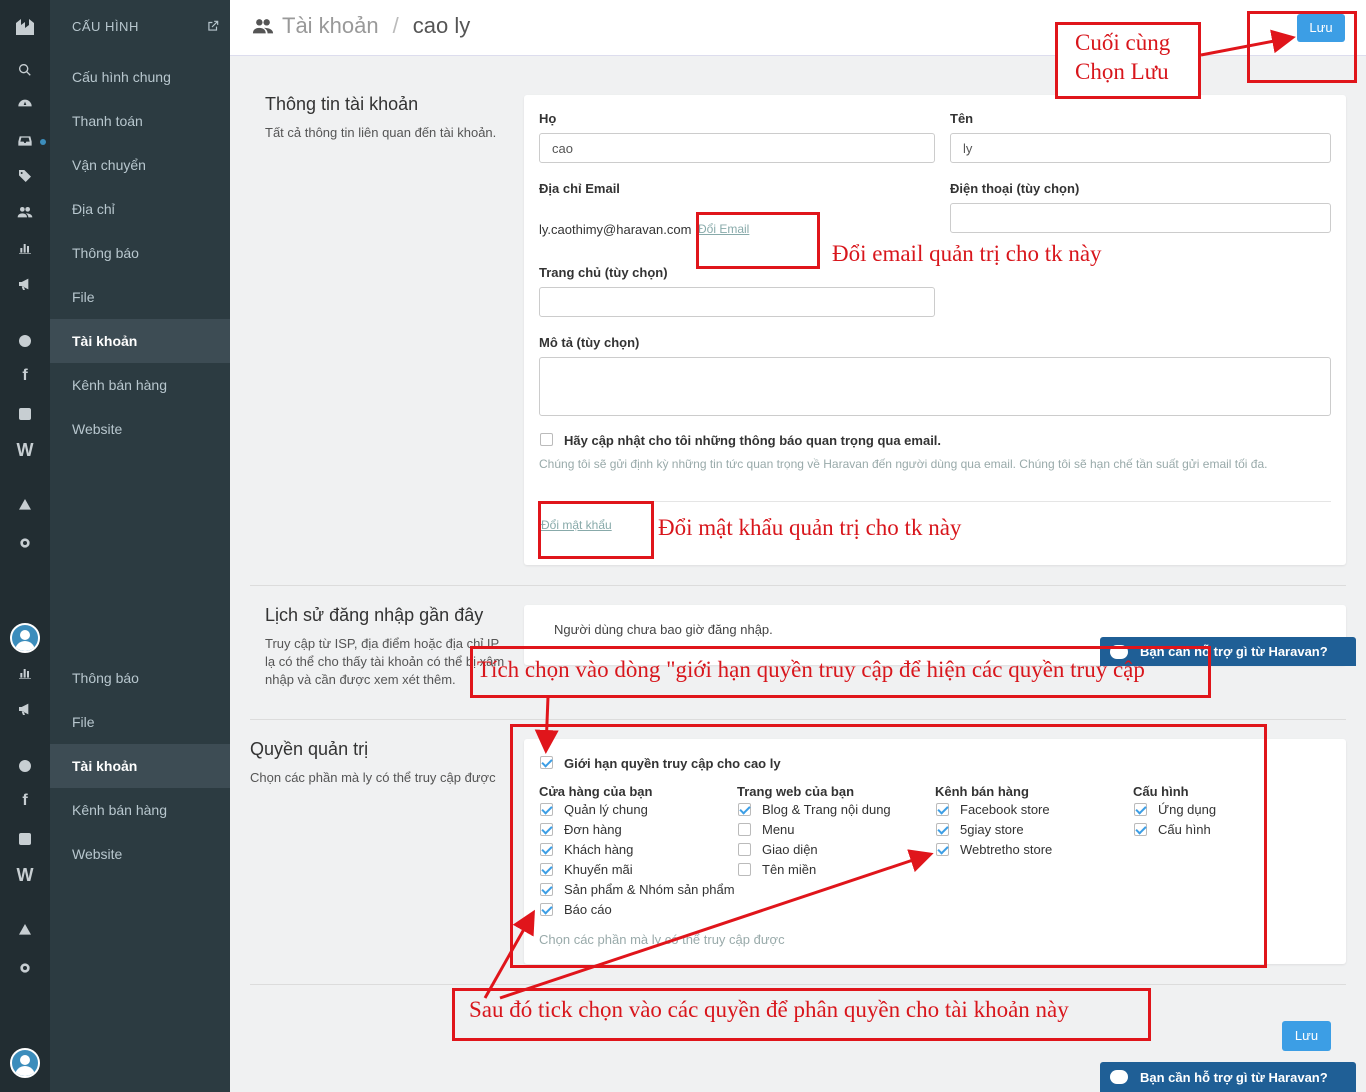  I want to click on email-label: Địa chỉ Email, so click(579, 188).